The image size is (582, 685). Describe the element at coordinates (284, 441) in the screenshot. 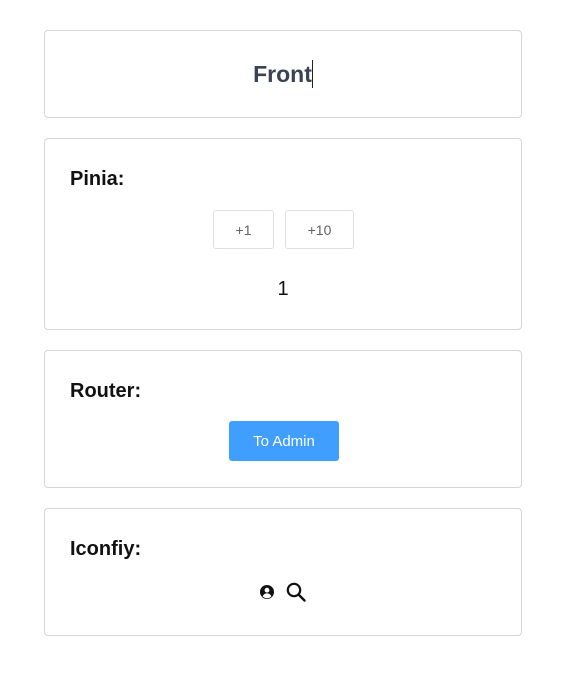

I see `to-admin-button: To Admin` at that location.